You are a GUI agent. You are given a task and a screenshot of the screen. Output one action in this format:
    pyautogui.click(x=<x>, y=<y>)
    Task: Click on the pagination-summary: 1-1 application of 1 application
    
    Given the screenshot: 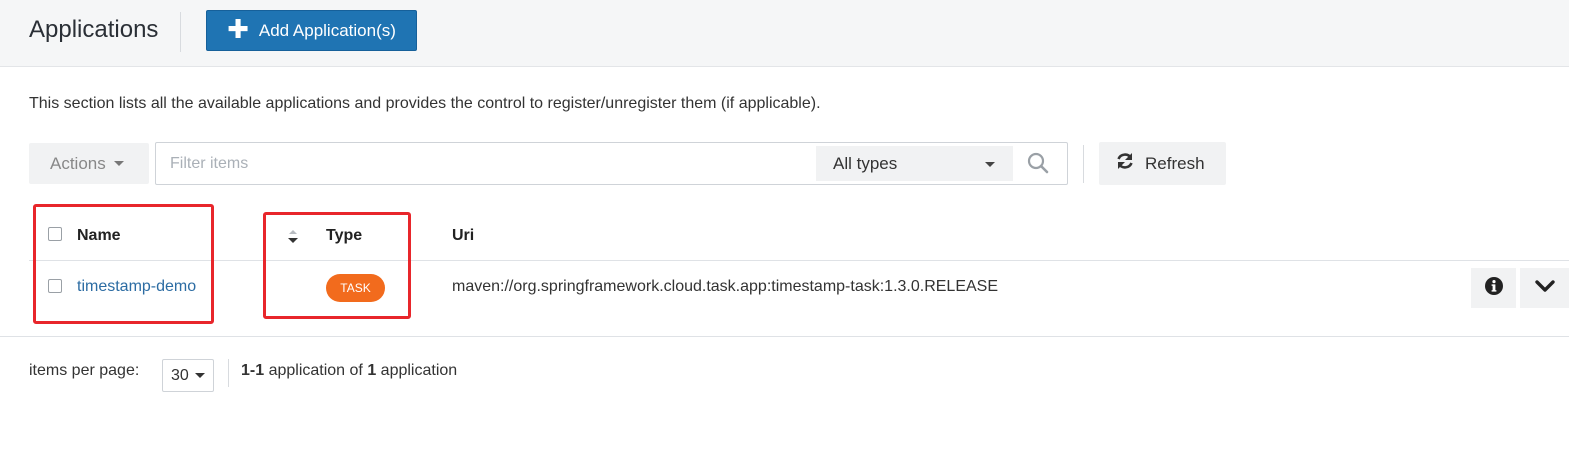 What is the action you would take?
    pyautogui.click(x=349, y=371)
    